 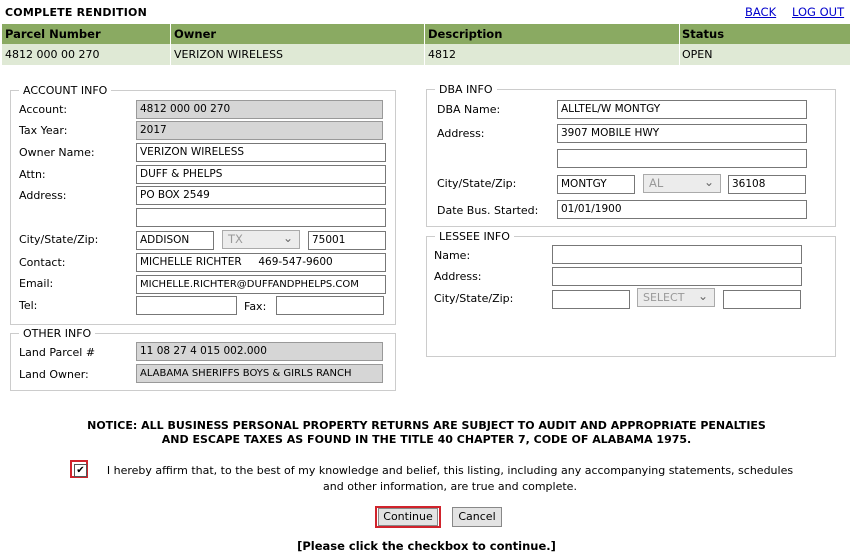 What do you see at coordinates (682, 109) in the screenshot?
I see `dba-name-input: ALLTEL/W MONTGY` at bounding box center [682, 109].